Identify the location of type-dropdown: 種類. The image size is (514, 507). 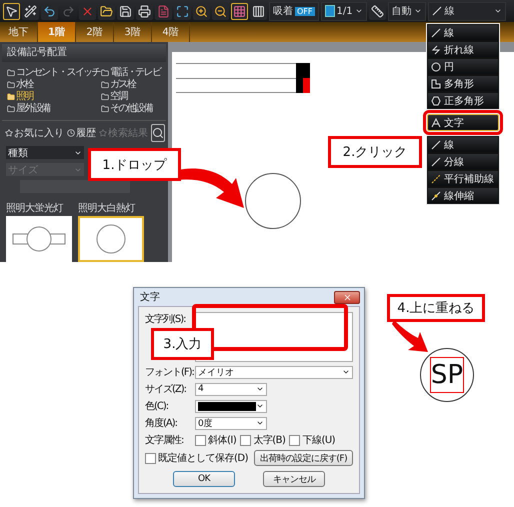
(45, 152).